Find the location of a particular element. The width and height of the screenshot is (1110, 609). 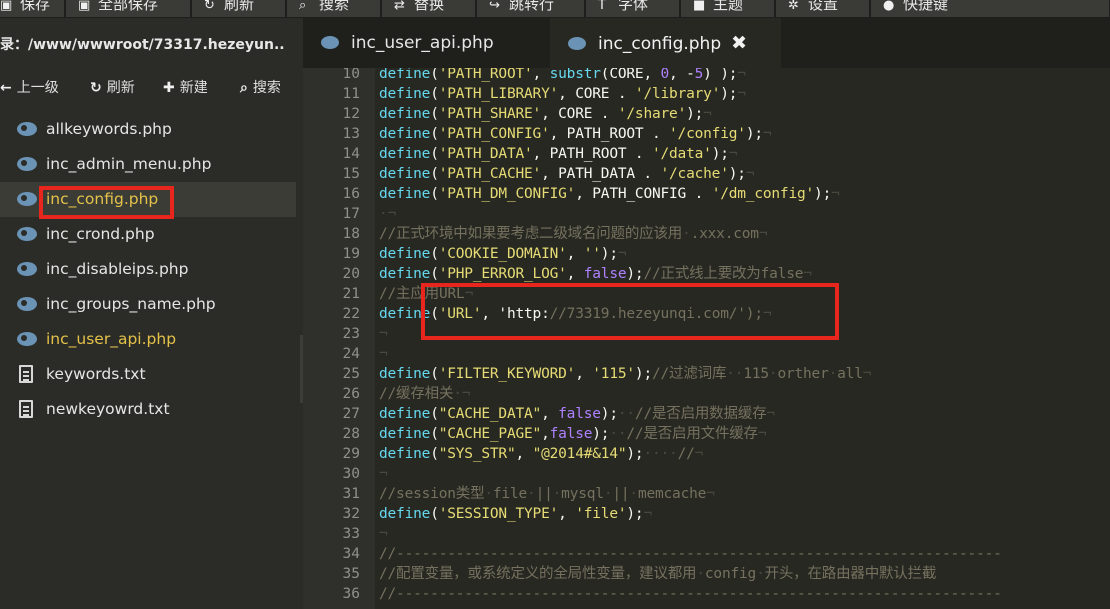

save-all-button: ▣ 全部保存 is located at coordinates (128, 8).